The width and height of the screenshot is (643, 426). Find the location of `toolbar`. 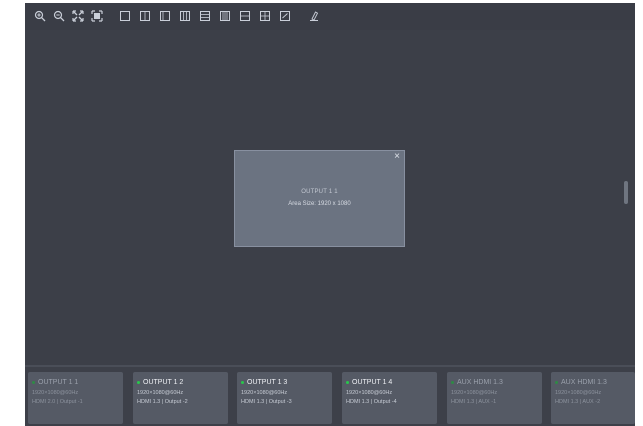

toolbar is located at coordinates (330, 16).